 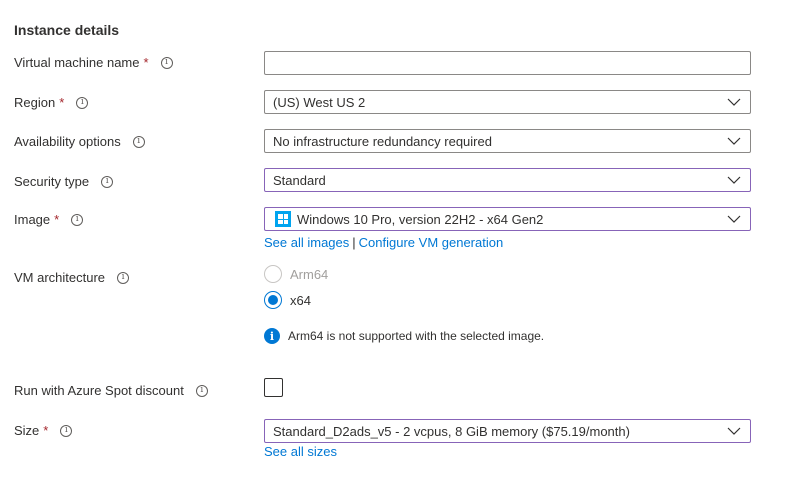 I want to click on availability-label-row: Availability options i, so click(x=79, y=141).